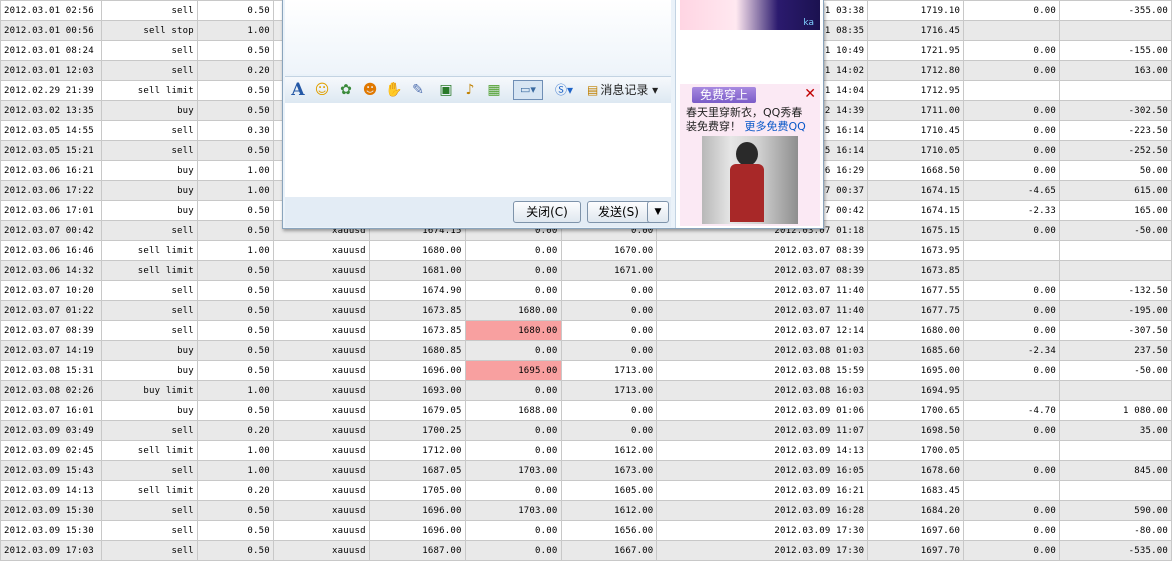 The height and width of the screenshot is (561, 1172). What do you see at coordinates (916, 310) in the screenshot?
I see `table-cell: 1677.75` at bounding box center [916, 310].